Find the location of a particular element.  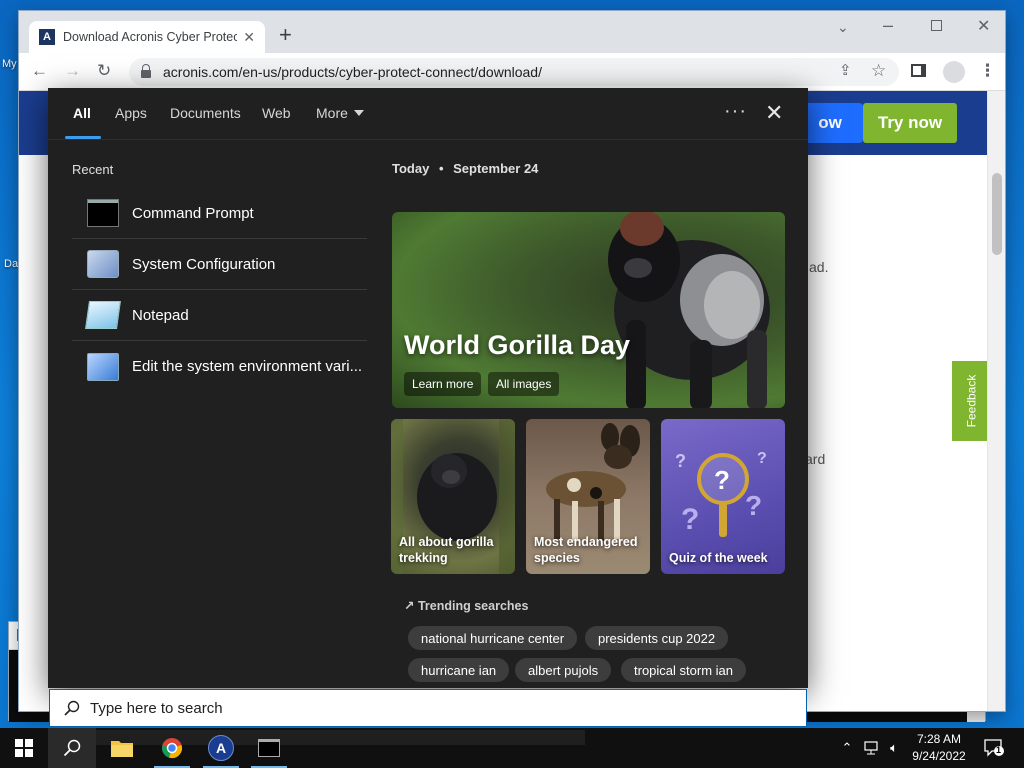

system-configuration-icon is located at coordinates (103, 264).